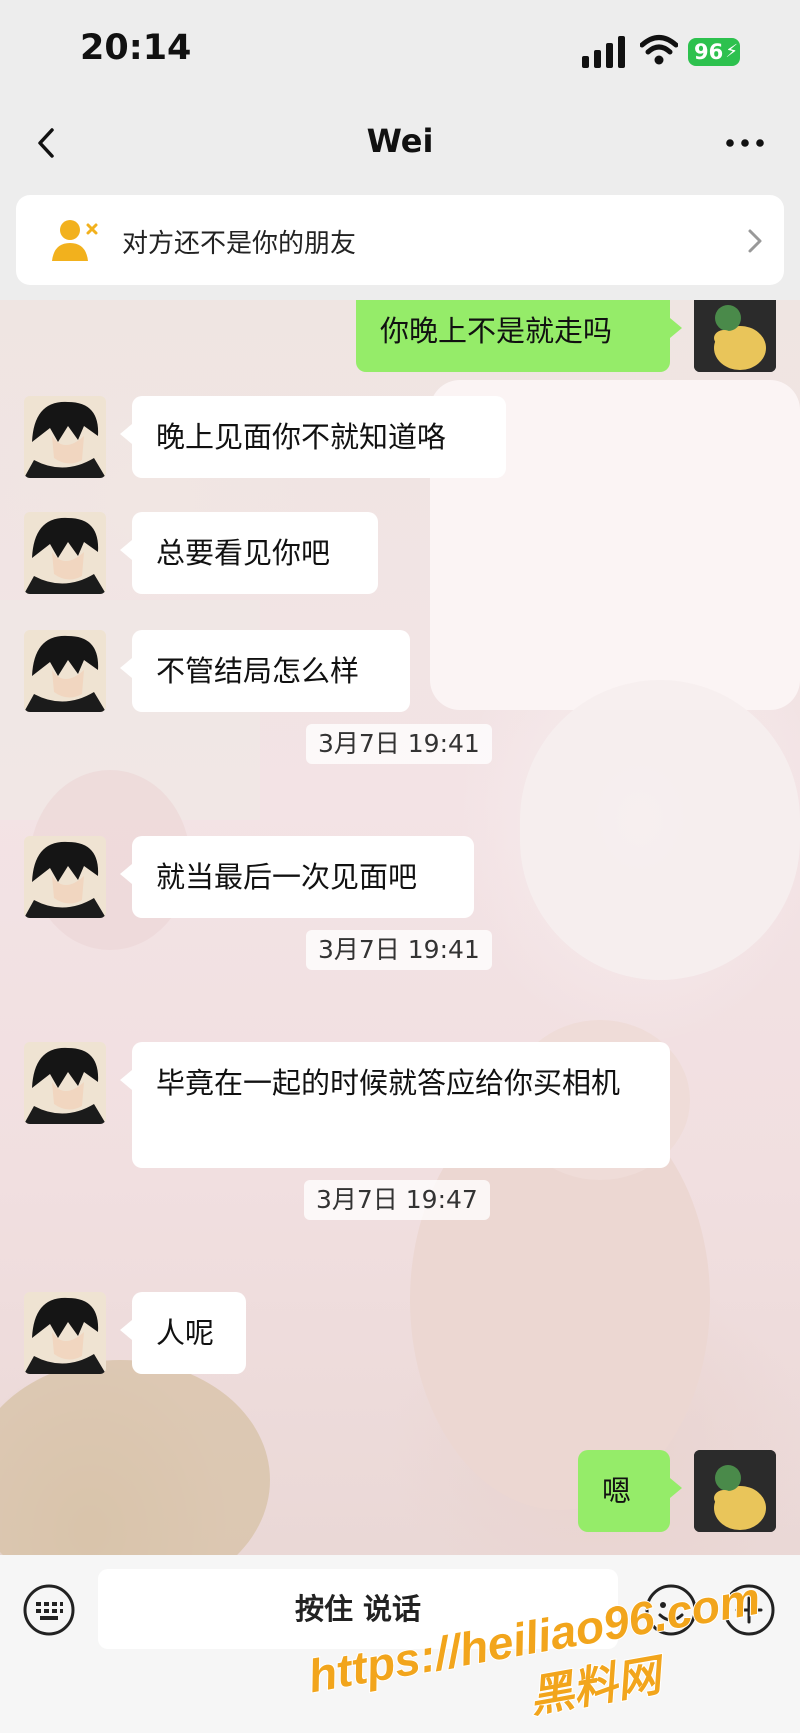 The width and height of the screenshot is (800, 1733). Describe the element at coordinates (313, 437) in the screenshot. I see `message-bubble-incoming: 晚上见面你不就知道咯` at that location.